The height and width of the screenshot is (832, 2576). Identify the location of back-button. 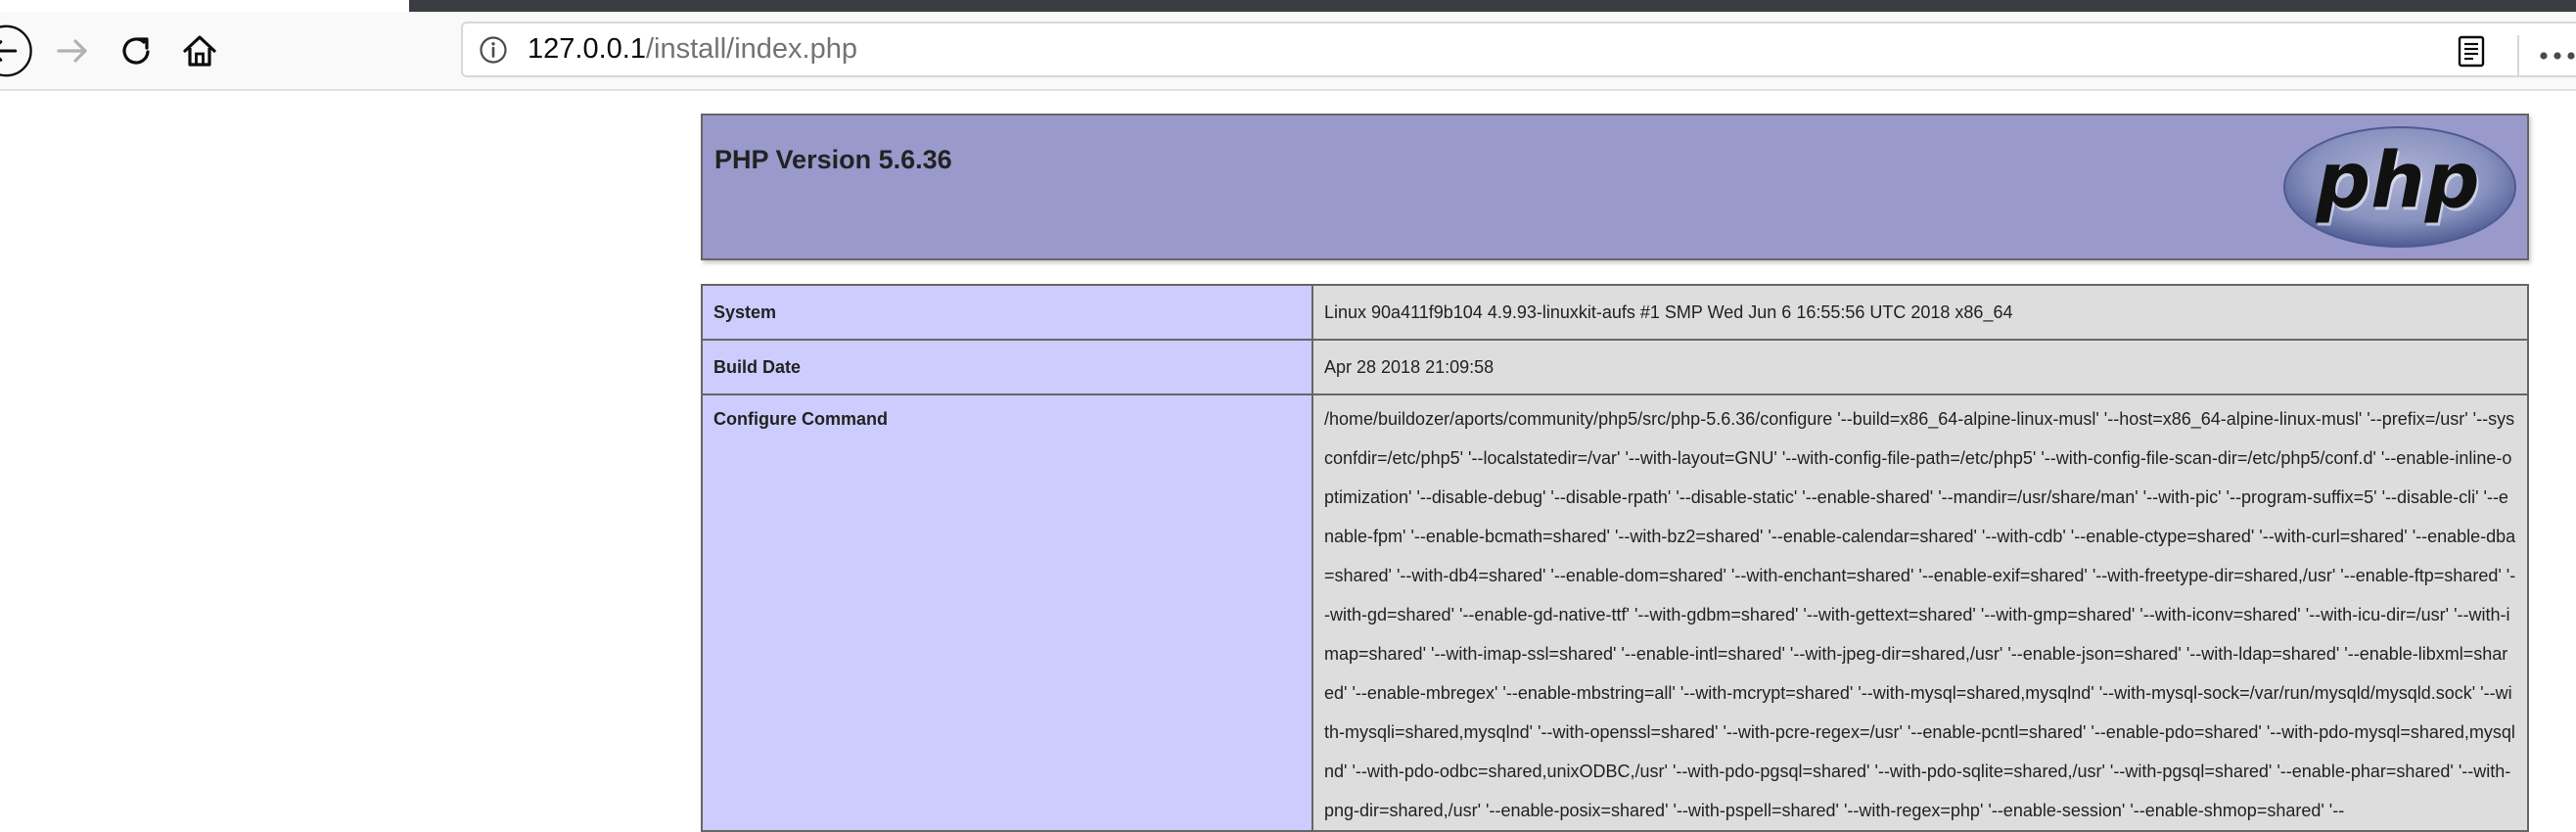
(19, 51).